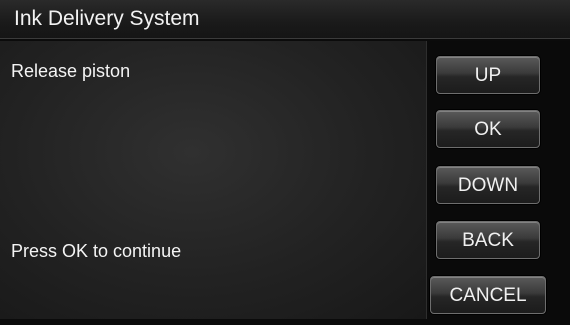 The height and width of the screenshot is (325, 570). Describe the element at coordinates (107, 18) in the screenshot. I see `page-title: Ink Delivery System` at that location.